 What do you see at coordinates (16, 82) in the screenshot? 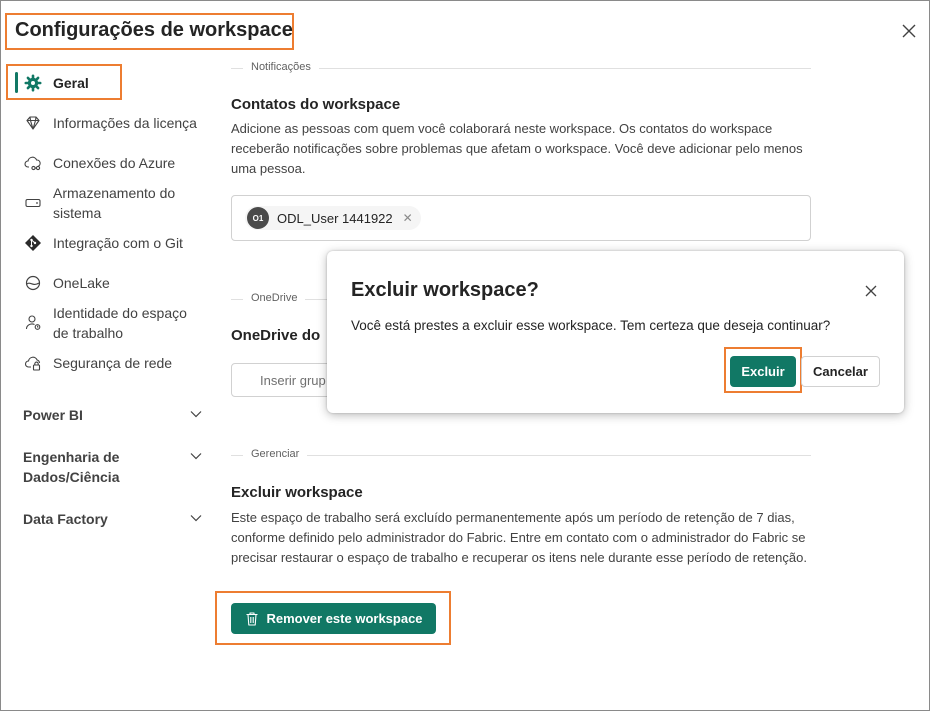
I see `active-indicator` at bounding box center [16, 82].